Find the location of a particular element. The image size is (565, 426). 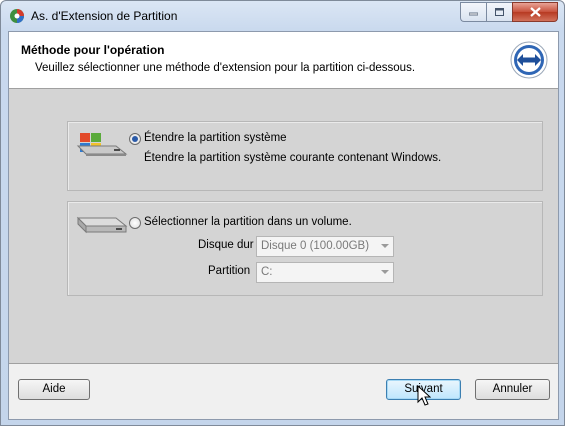

select-volume-radio is located at coordinates (135, 223).